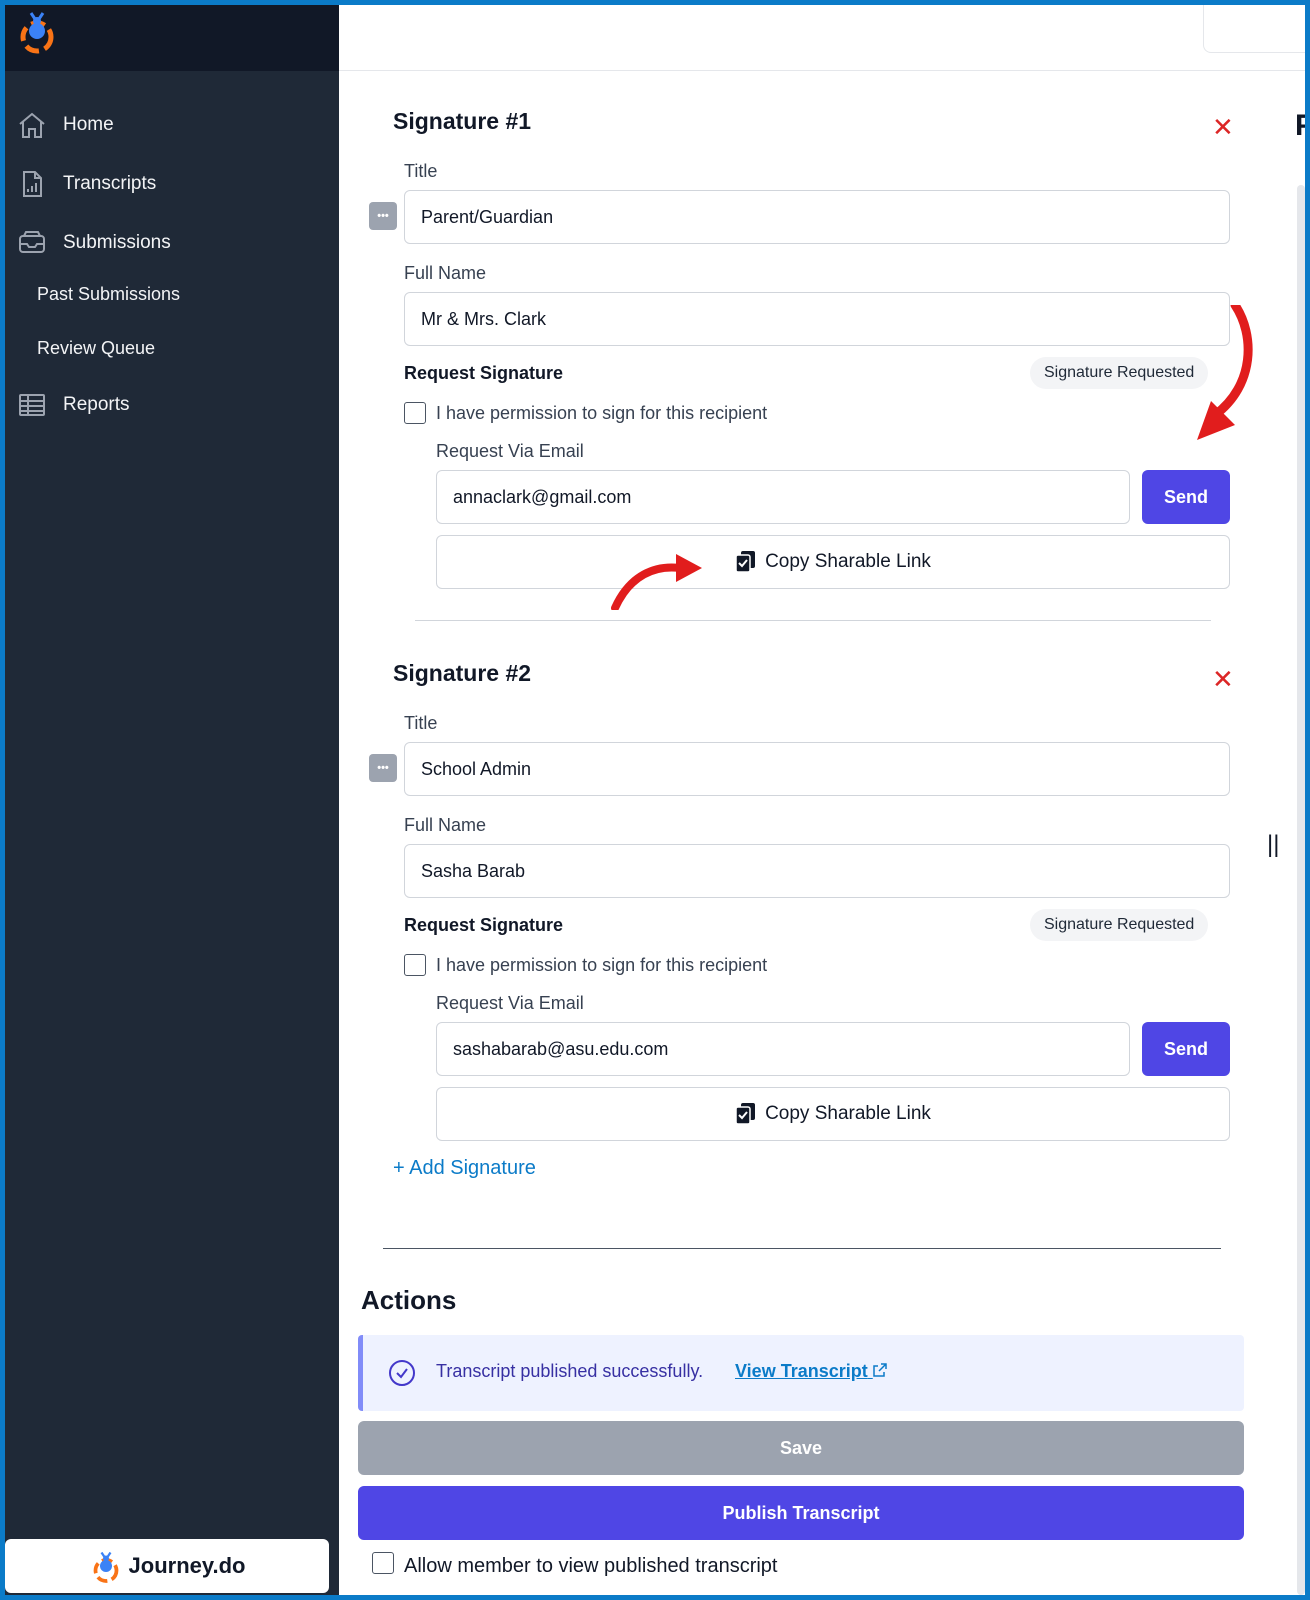 The height and width of the screenshot is (1600, 1310). Describe the element at coordinates (817, 769) in the screenshot. I see `title-input: School Admin` at that location.